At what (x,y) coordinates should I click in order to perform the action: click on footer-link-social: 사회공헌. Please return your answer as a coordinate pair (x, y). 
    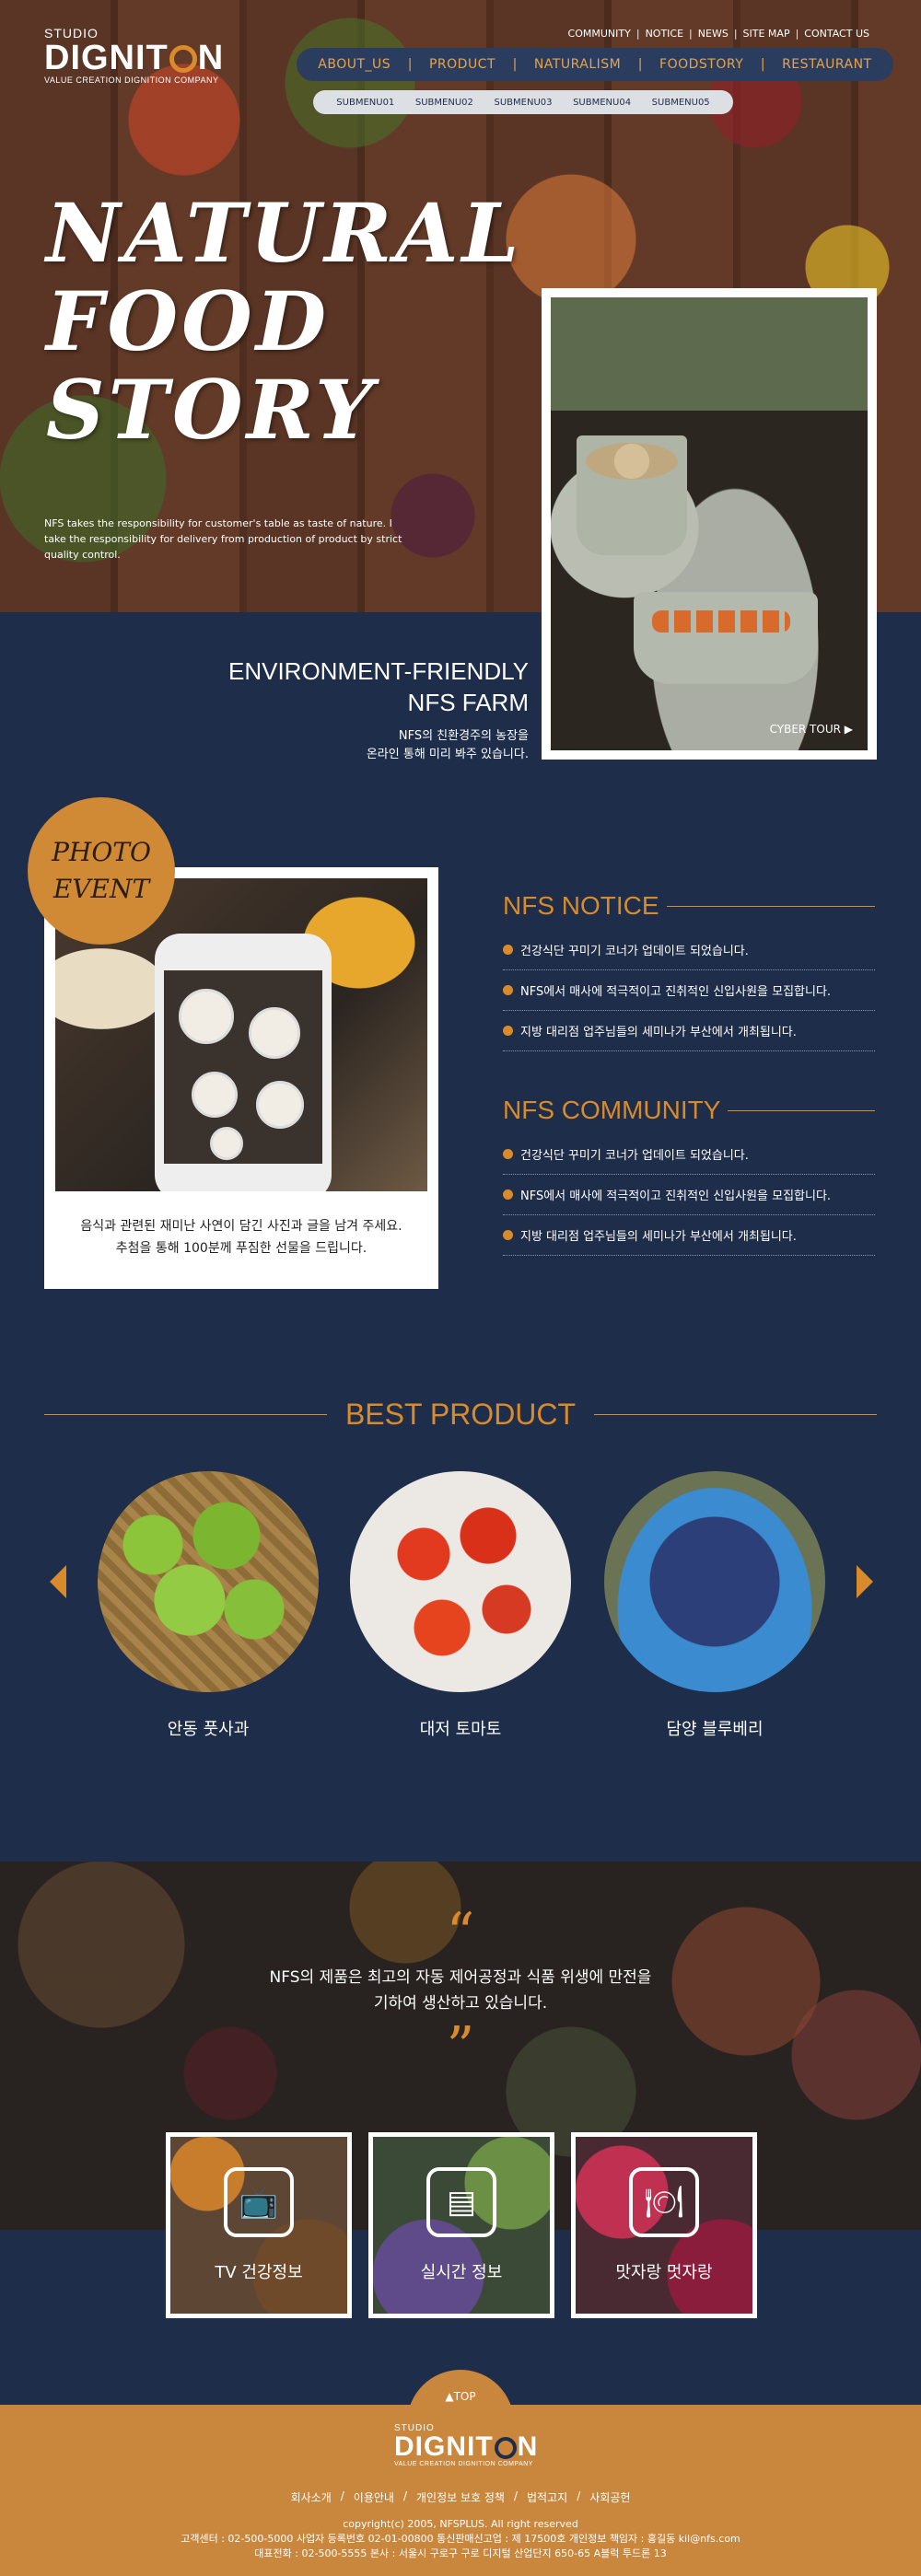
    Looking at the image, I should click on (610, 2497).